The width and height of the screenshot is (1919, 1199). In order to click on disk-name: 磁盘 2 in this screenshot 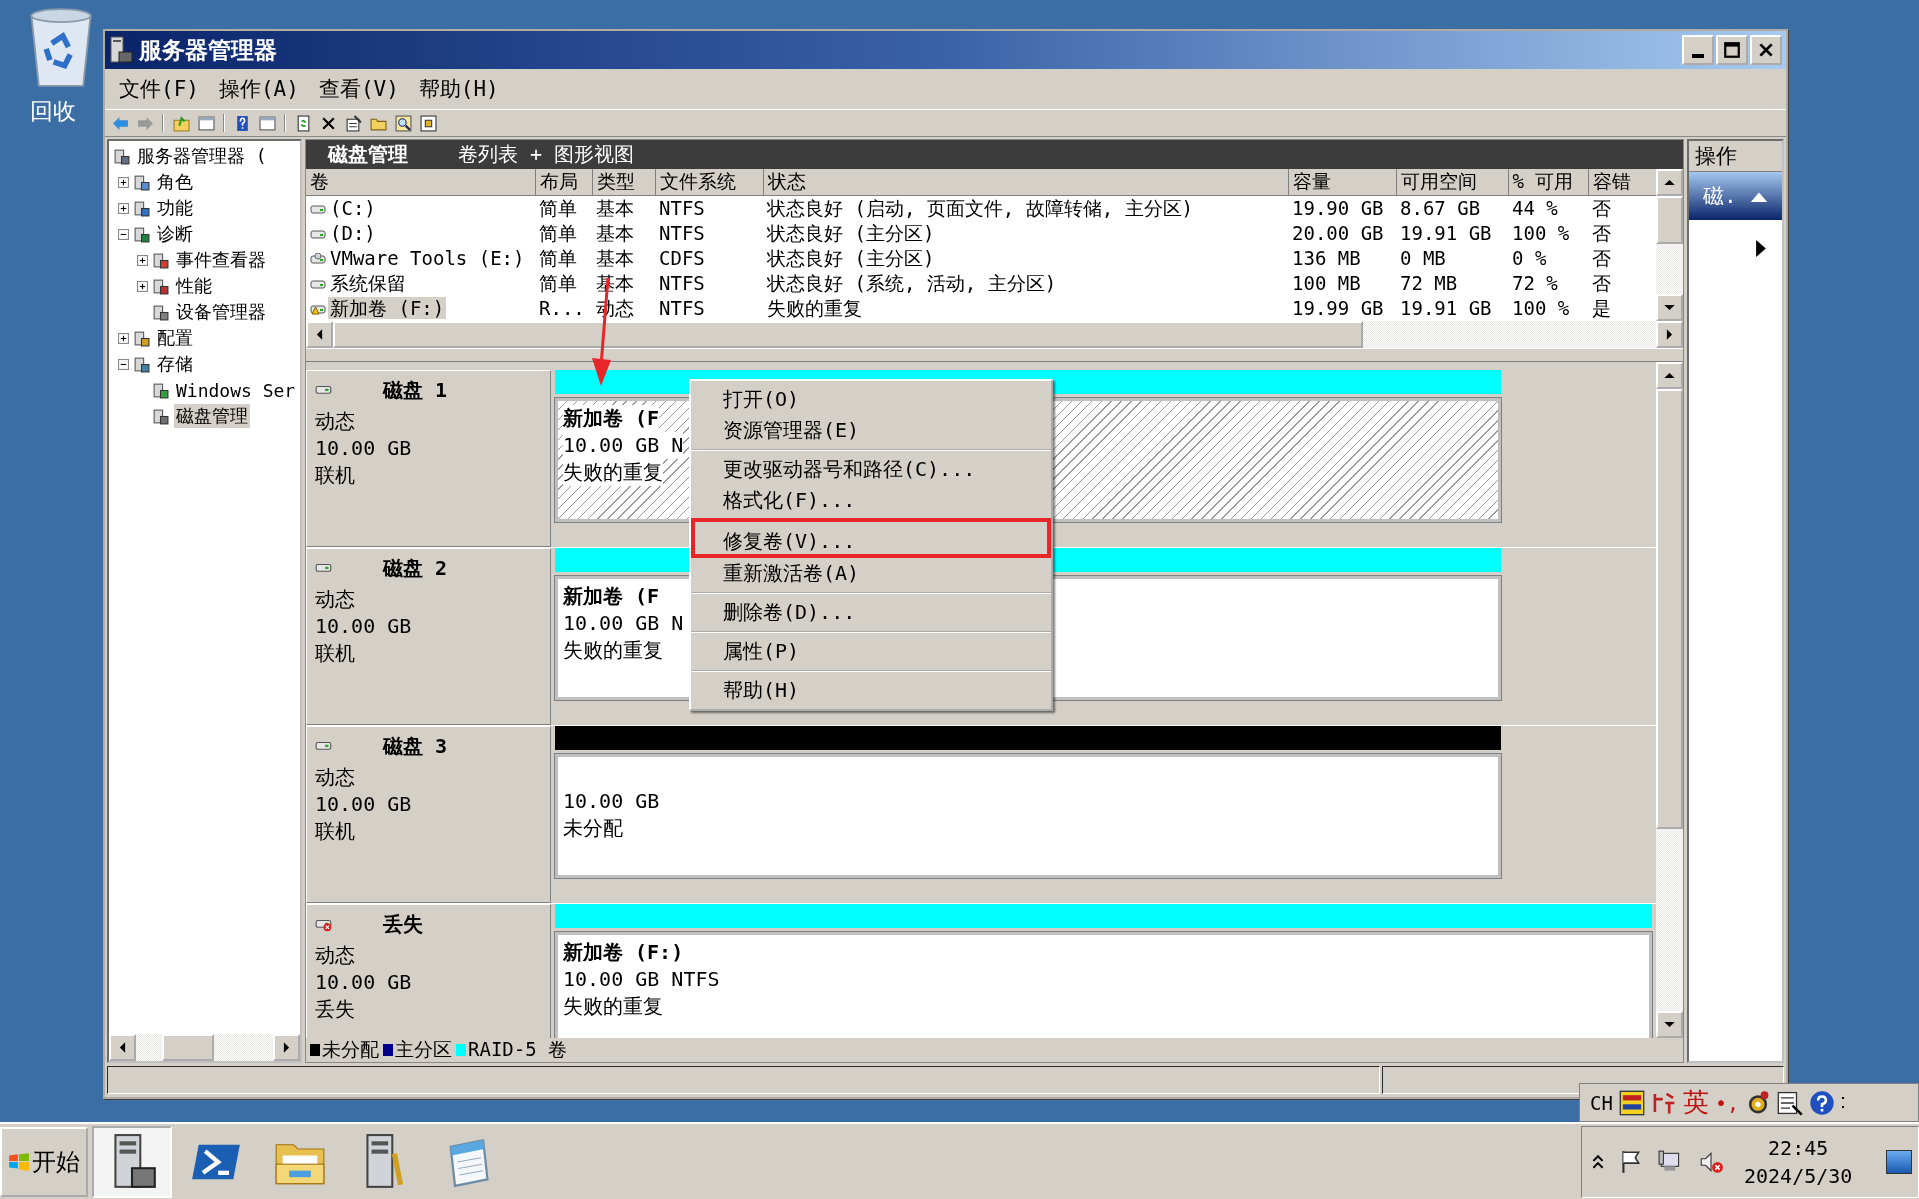, I will do `click(415, 568)`.